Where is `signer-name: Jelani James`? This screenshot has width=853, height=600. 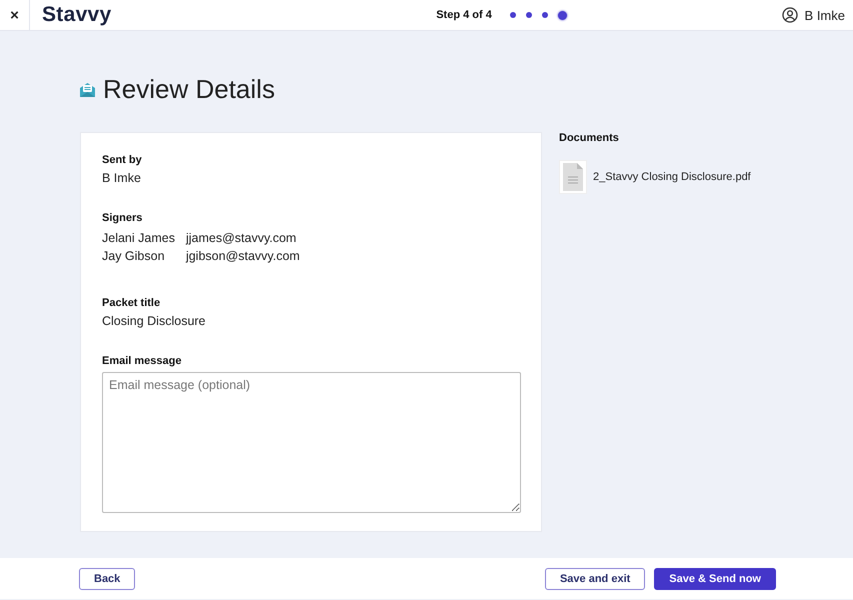 signer-name: Jelani James is located at coordinates (138, 238).